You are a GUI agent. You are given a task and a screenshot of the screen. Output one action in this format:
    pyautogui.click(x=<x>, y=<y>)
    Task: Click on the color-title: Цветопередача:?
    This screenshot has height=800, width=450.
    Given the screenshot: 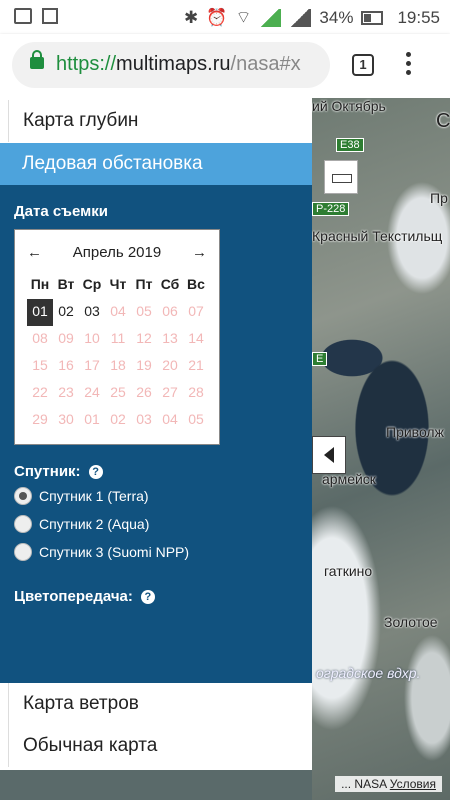 What is the action you would take?
    pyautogui.click(x=84, y=596)
    